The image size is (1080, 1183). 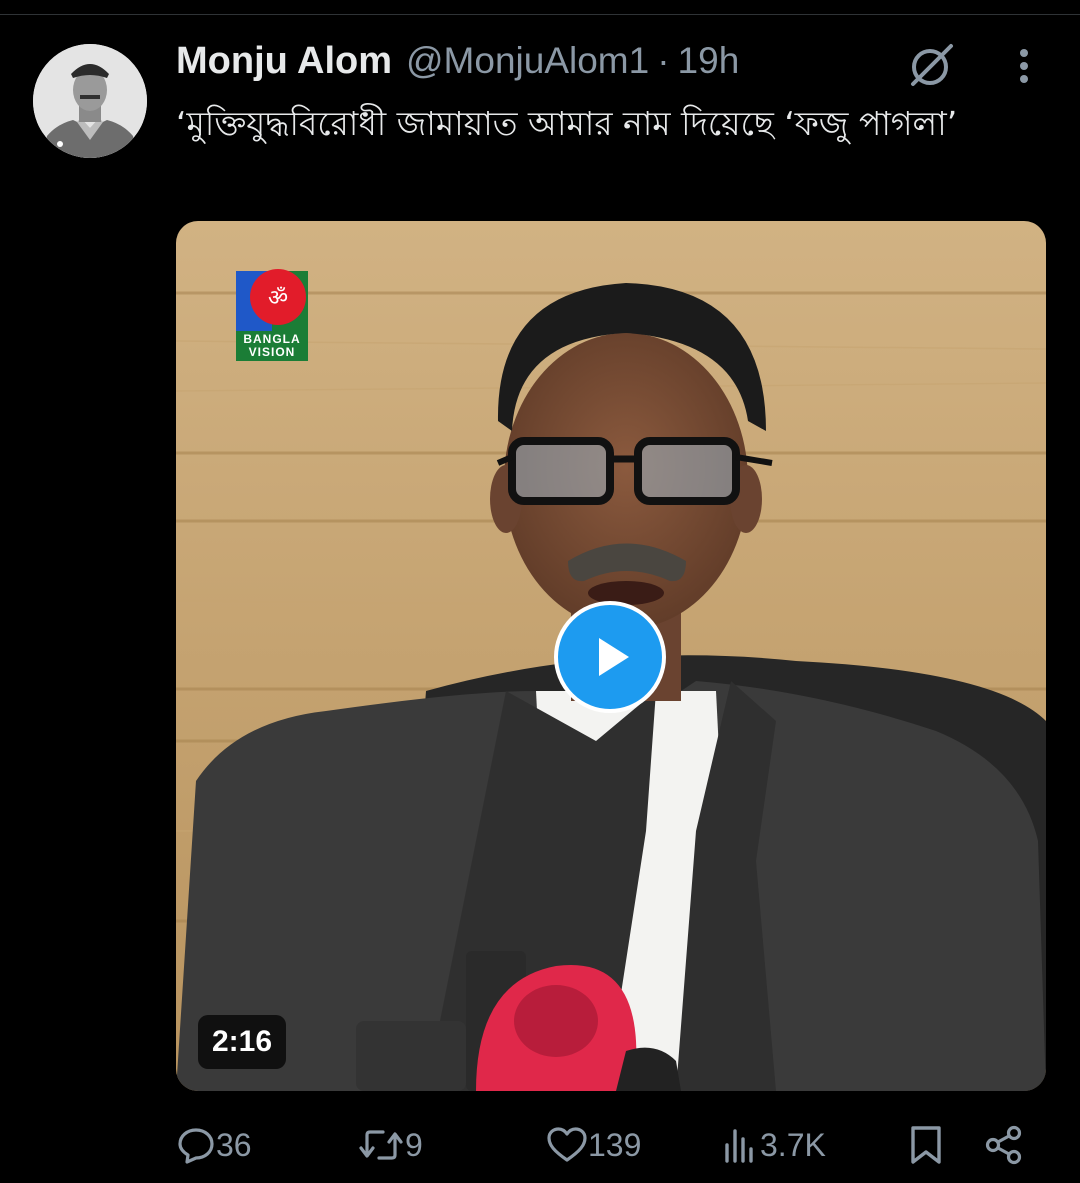 What do you see at coordinates (234, 1144) in the screenshot?
I see `reply-count: 36` at bounding box center [234, 1144].